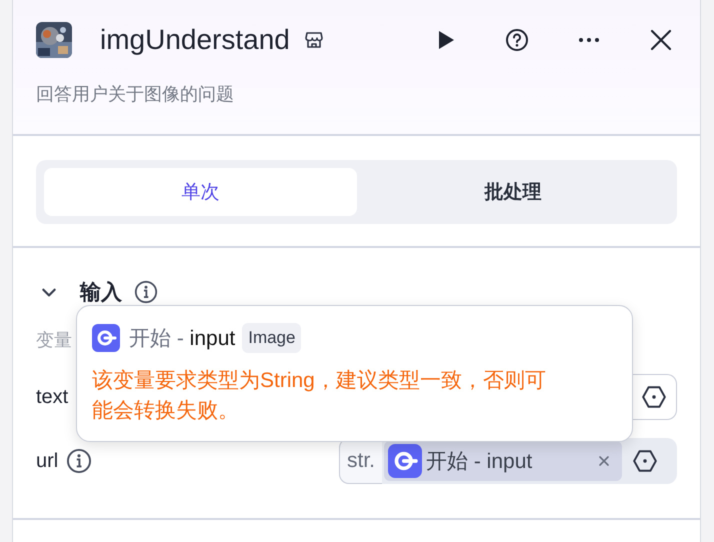 Image resolution: width=714 pixels, height=542 pixels. Describe the element at coordinates (54, 340) in the screenshot. I see `column-header: 变量` at that location.